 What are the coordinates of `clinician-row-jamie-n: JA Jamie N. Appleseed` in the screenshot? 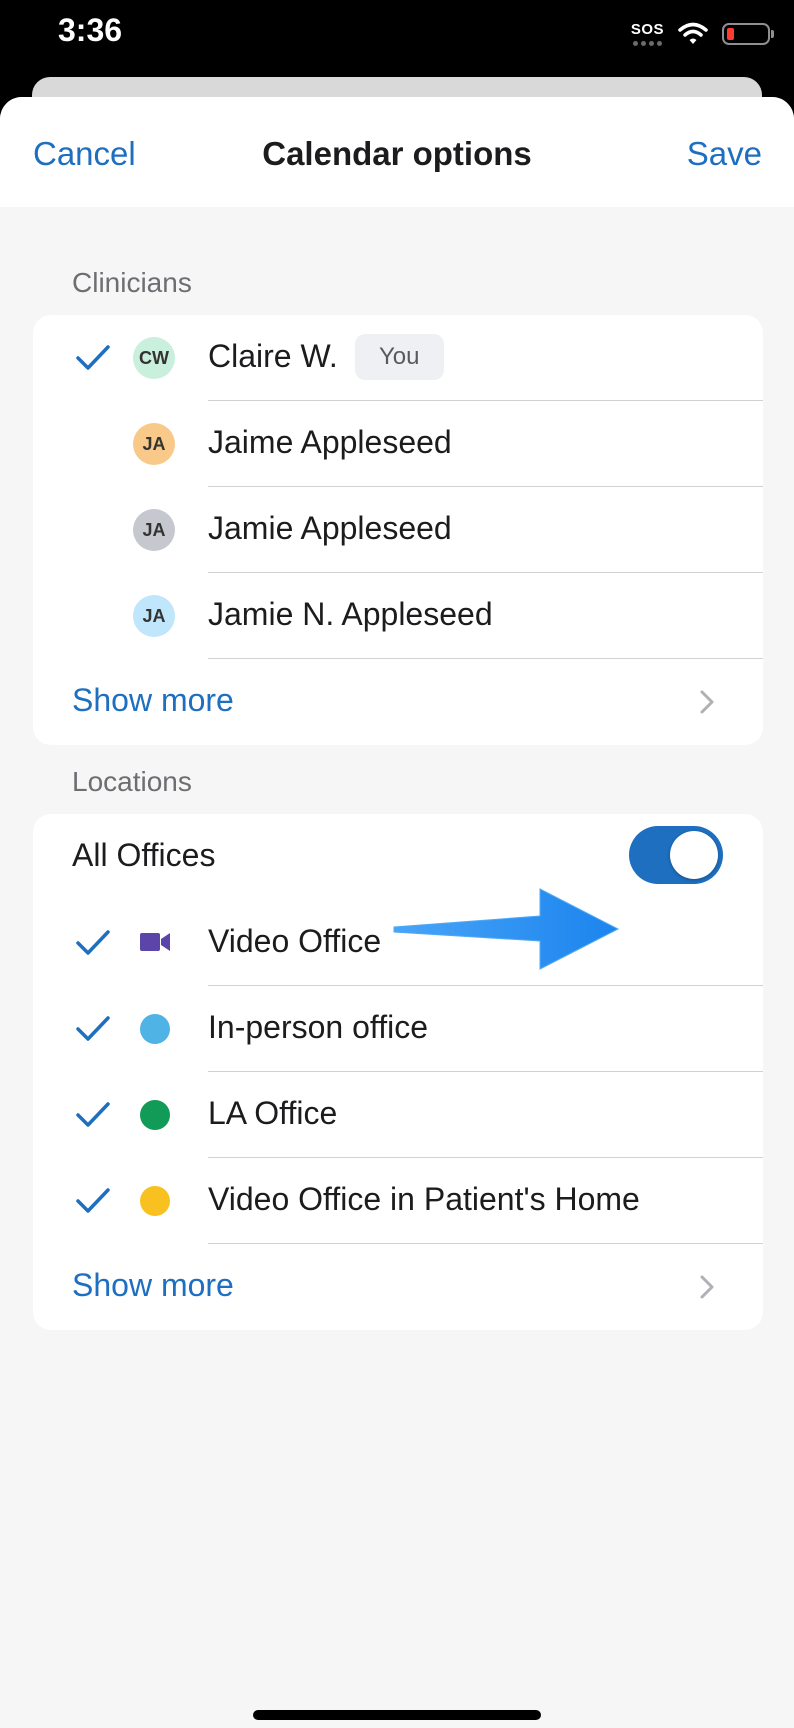 It's located at (398, 616).